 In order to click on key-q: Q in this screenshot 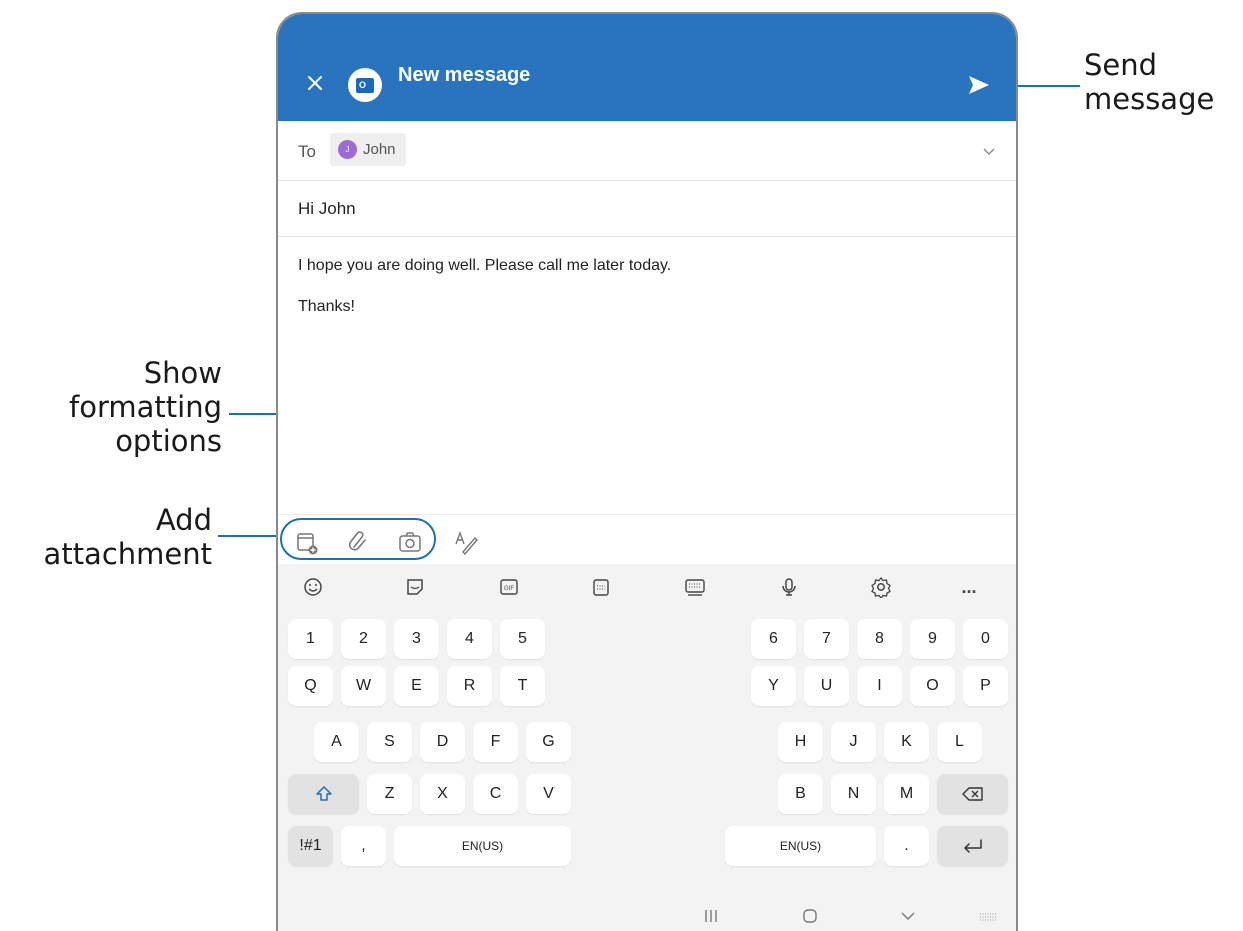, I will do `click(310, 686)`.